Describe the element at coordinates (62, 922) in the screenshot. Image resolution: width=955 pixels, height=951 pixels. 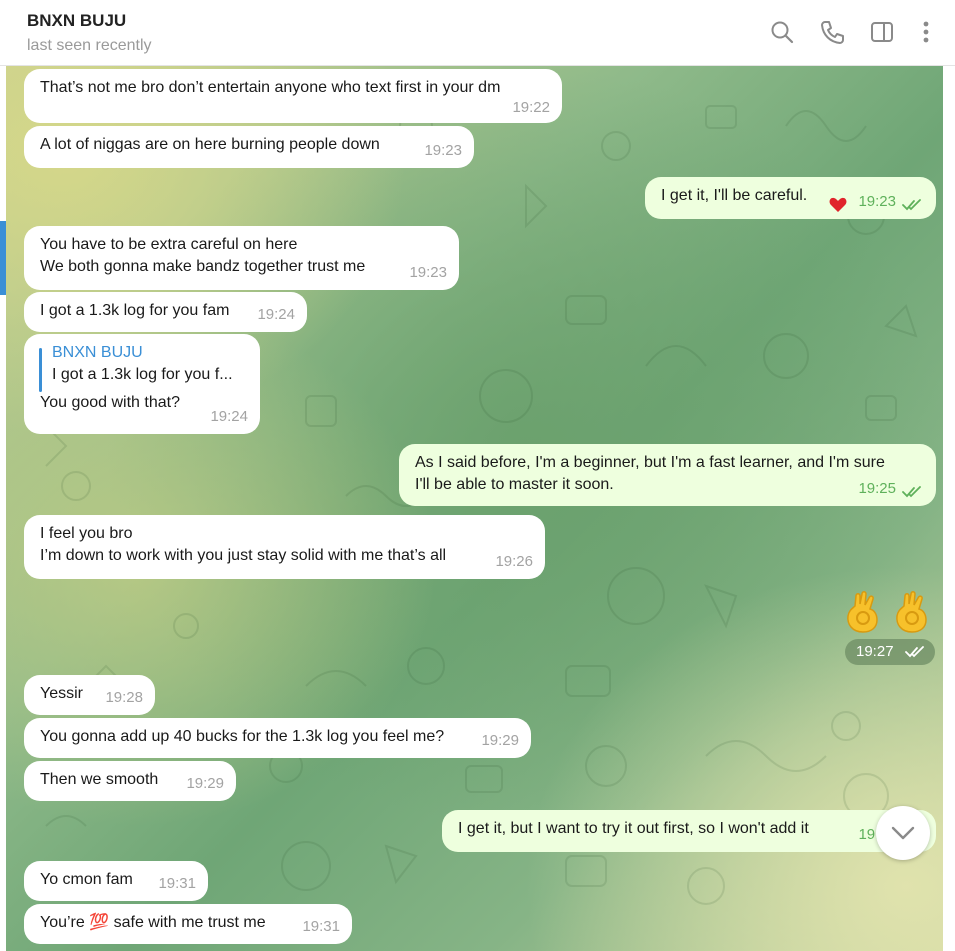
I see `message-text-part: You’re` at that location.